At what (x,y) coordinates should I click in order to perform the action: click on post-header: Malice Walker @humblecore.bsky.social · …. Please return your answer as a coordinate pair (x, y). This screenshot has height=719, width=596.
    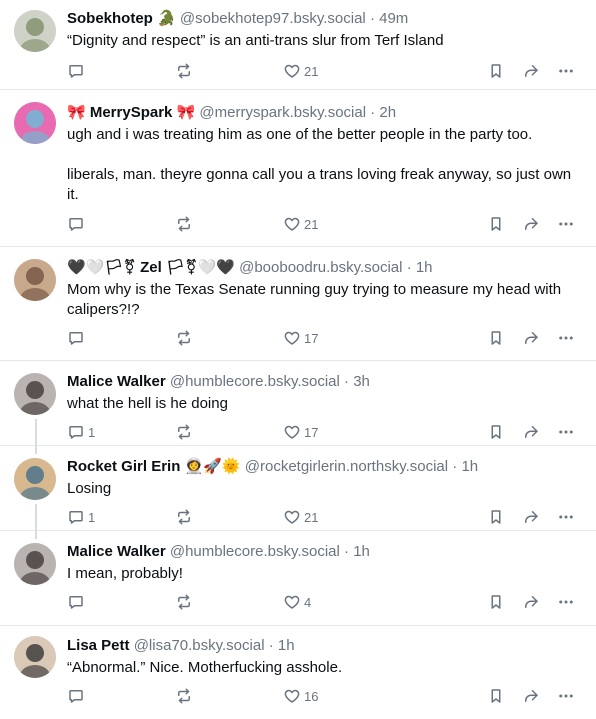
    Looking at the image, I should click on (324, 382).